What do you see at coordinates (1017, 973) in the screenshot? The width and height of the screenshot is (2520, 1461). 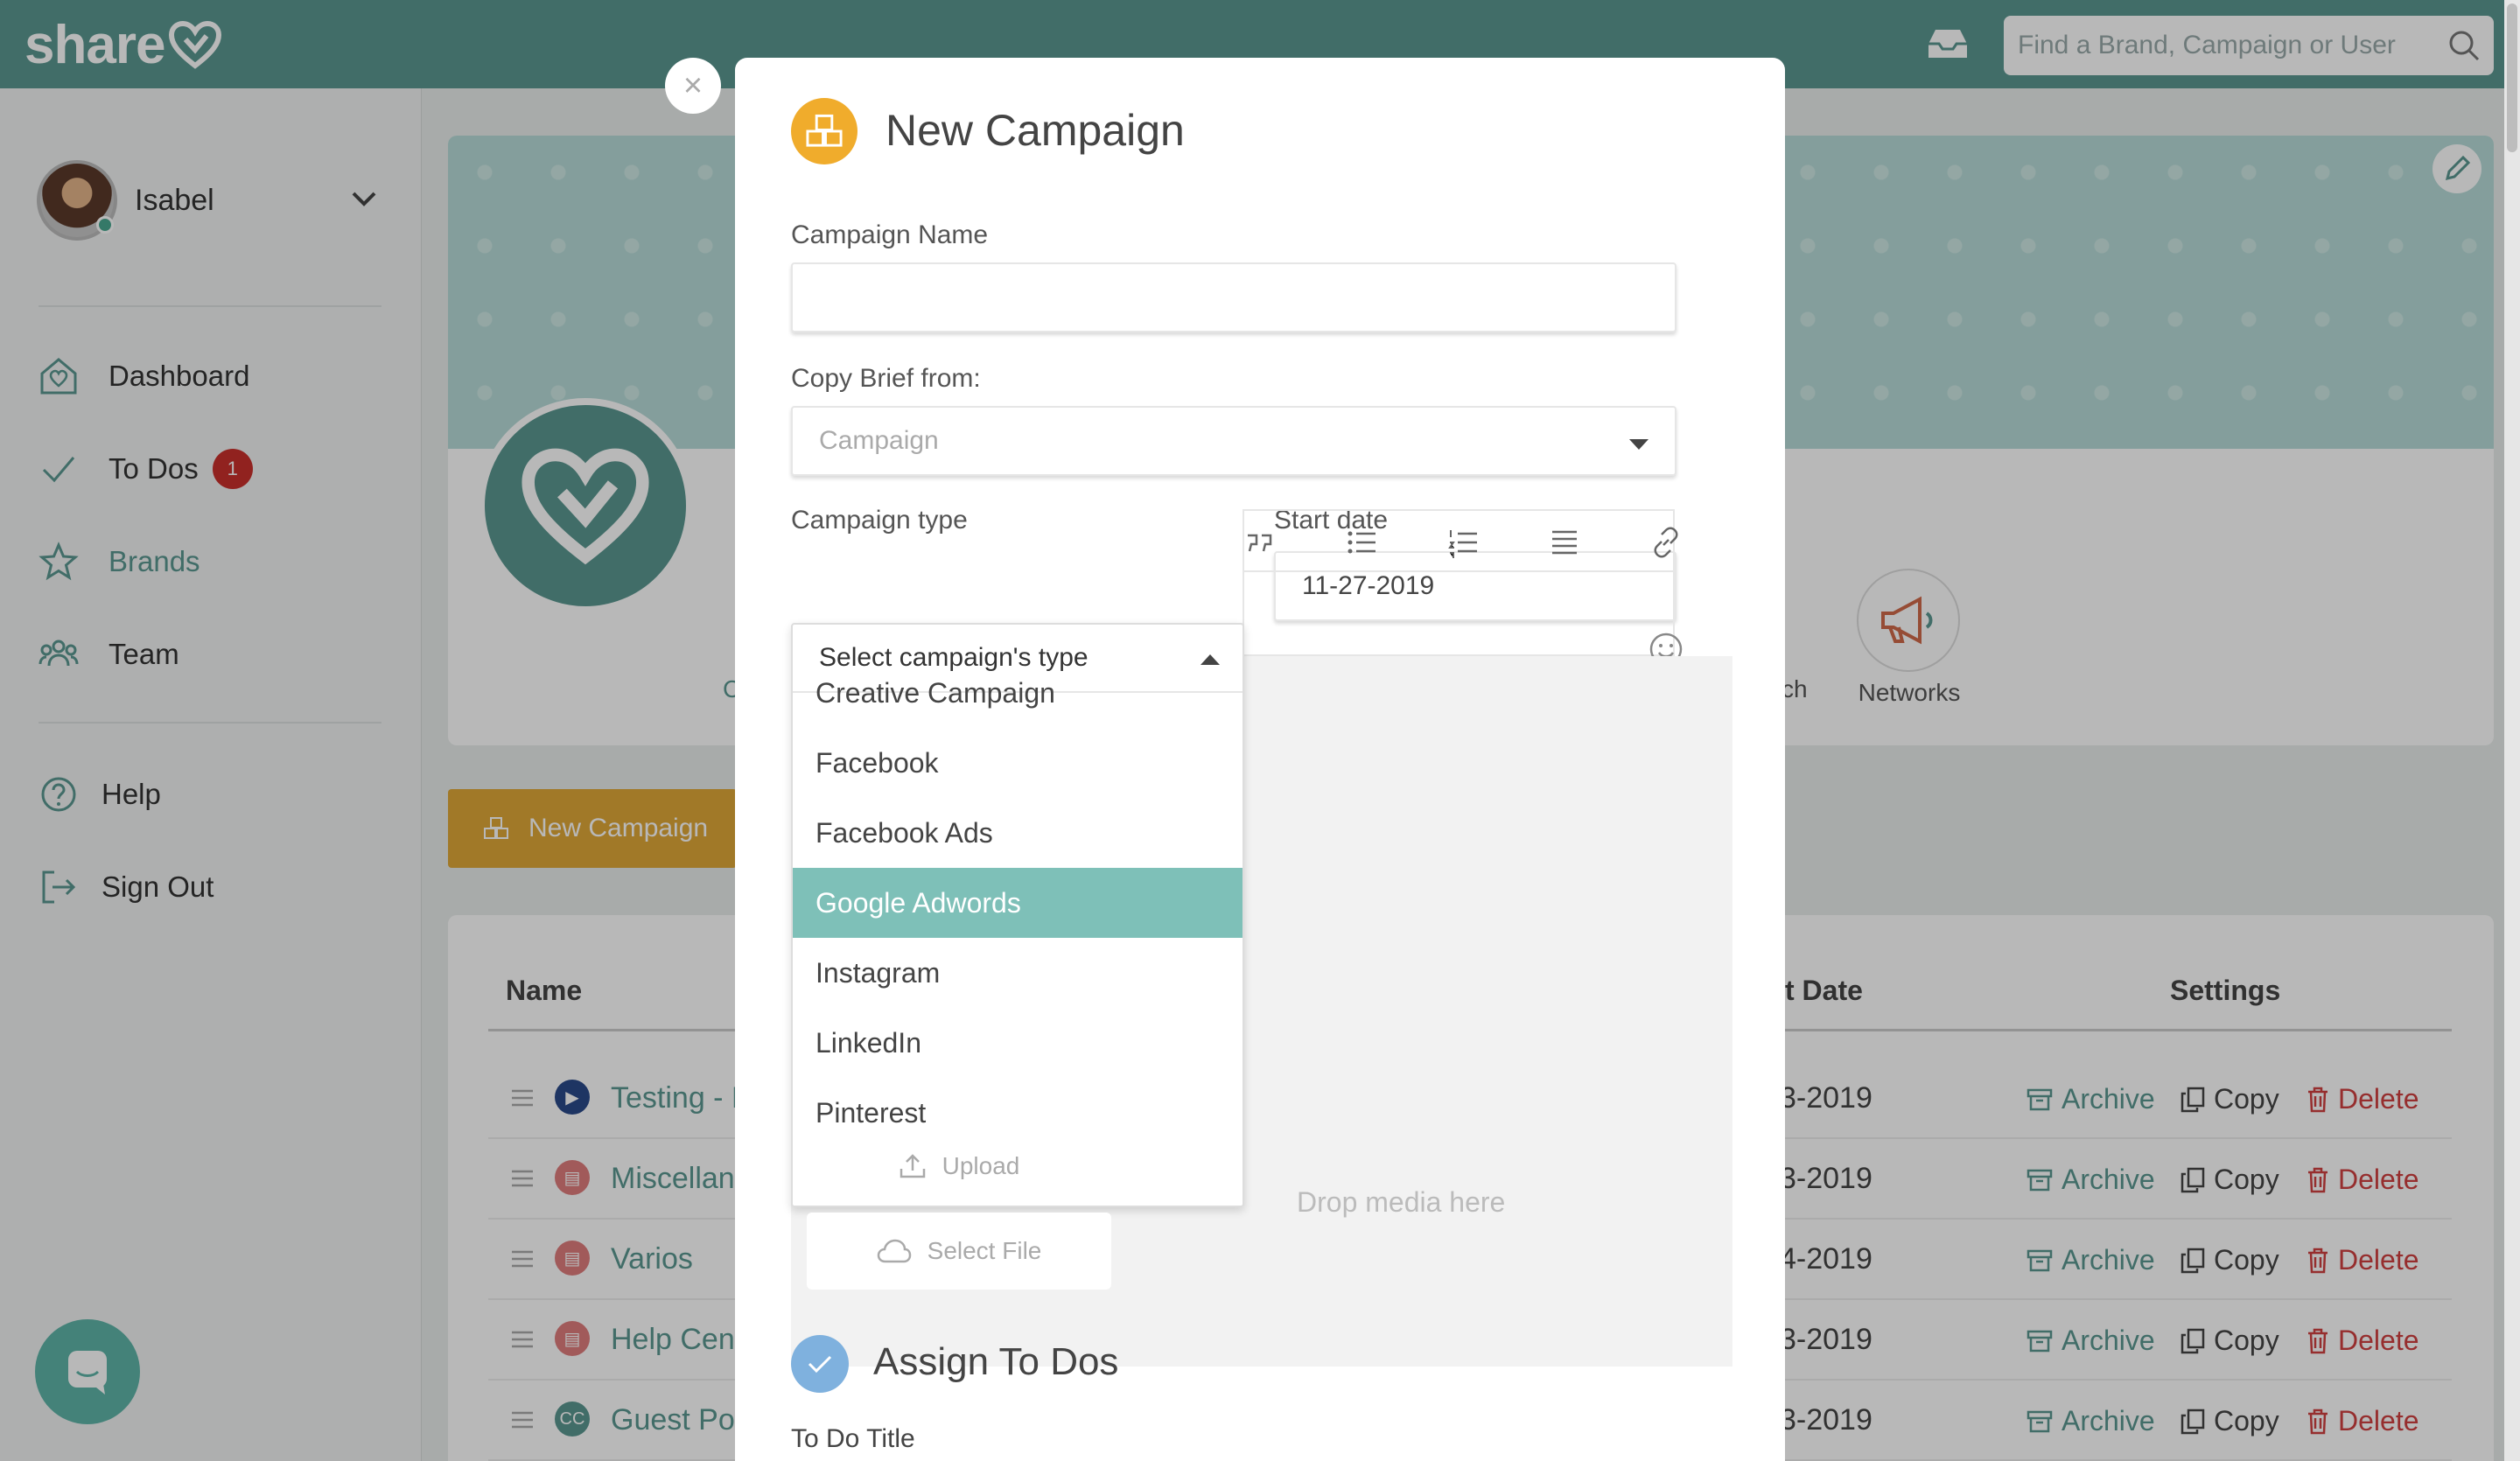 I see `campaign-type-option: Instagram` at bounding box center [1017, 973].